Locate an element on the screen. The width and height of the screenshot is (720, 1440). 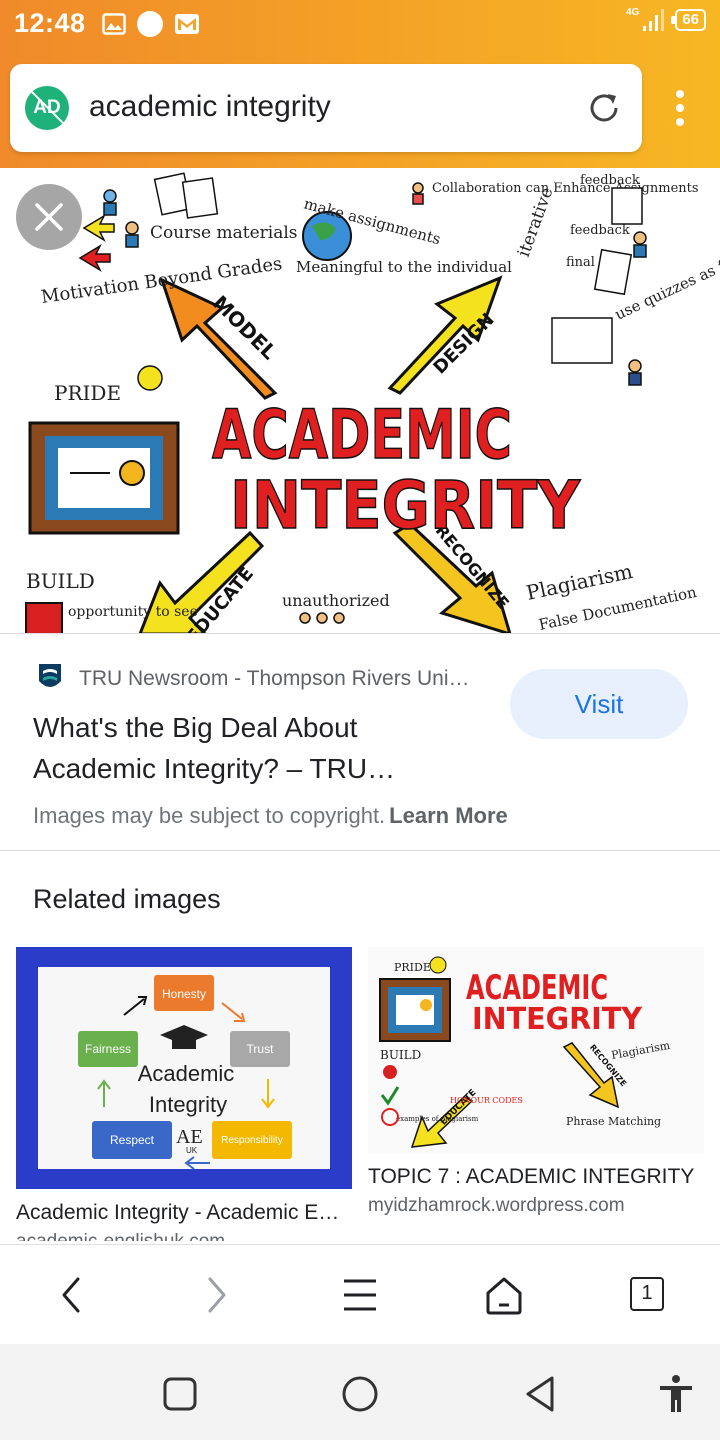
respect-label: Respect is located at coordinates (132, 1140).